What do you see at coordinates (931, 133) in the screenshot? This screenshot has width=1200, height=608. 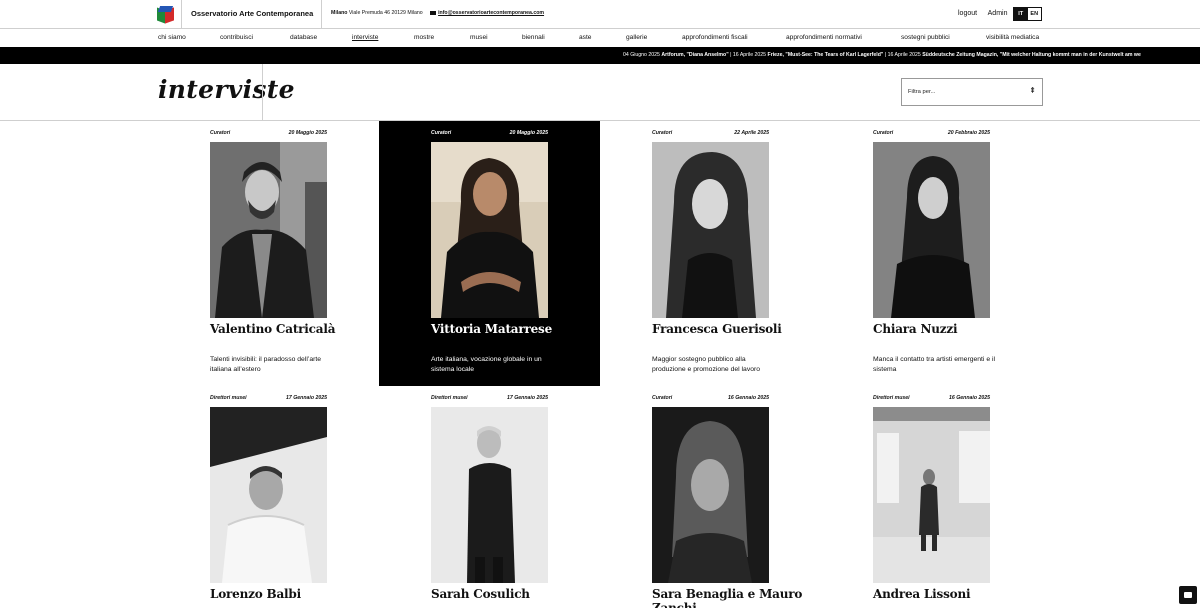 I see `card-meta: Curatori 20 Febbraio 2025` at bounding box center [931, 133].